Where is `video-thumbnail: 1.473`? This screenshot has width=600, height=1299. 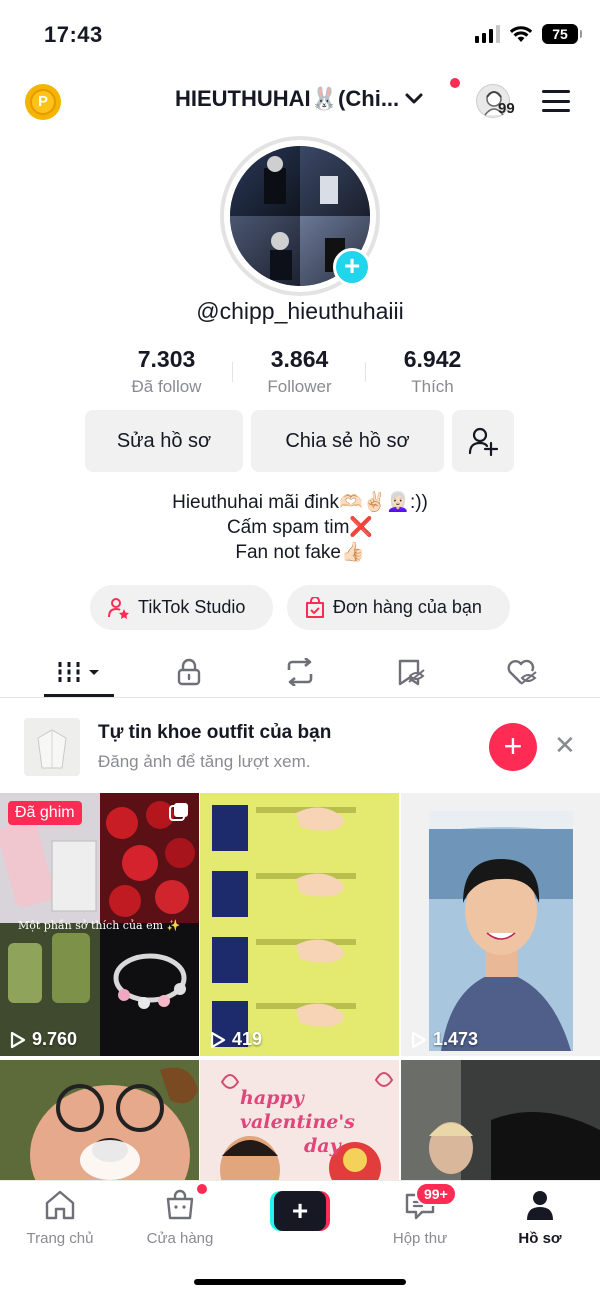 video-thumbnail: 1.473 is located at coordinates (500, 924).